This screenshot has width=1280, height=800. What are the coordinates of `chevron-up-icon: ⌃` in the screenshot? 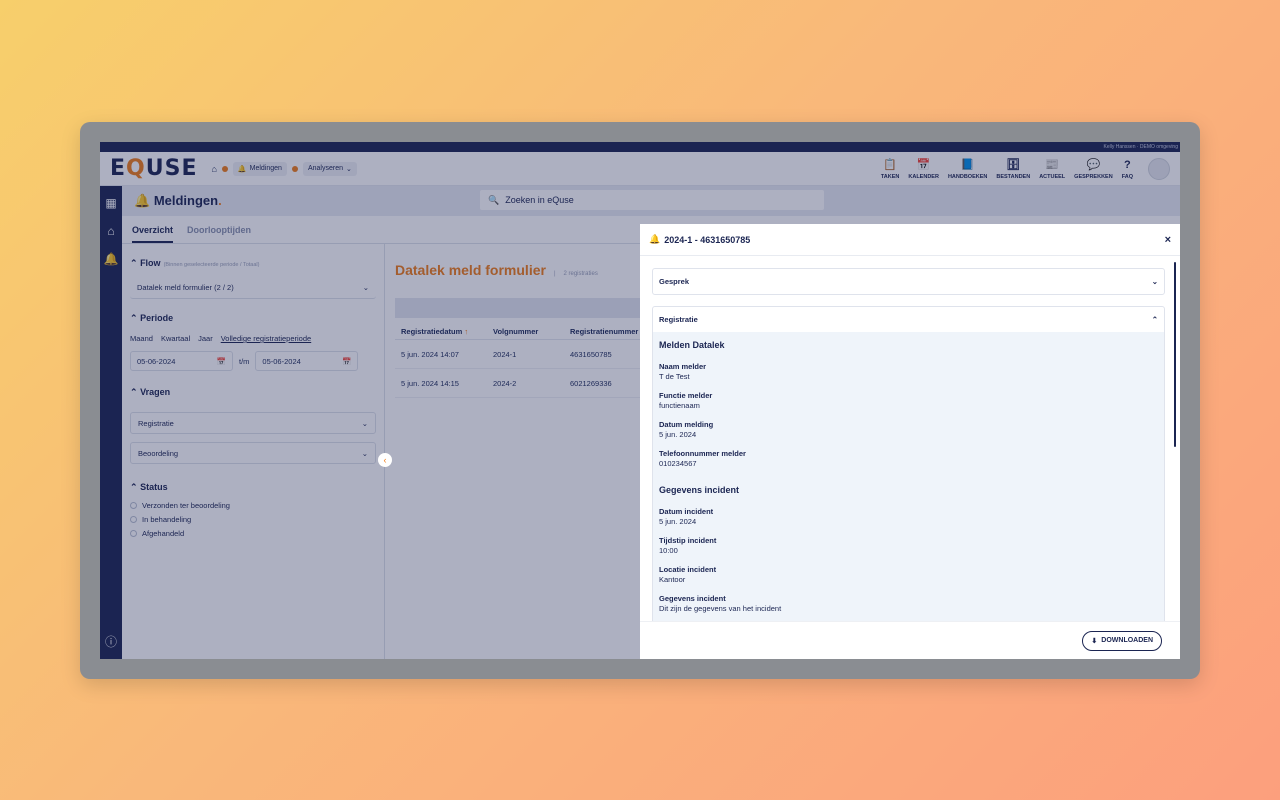 It's located at (1154, 319).